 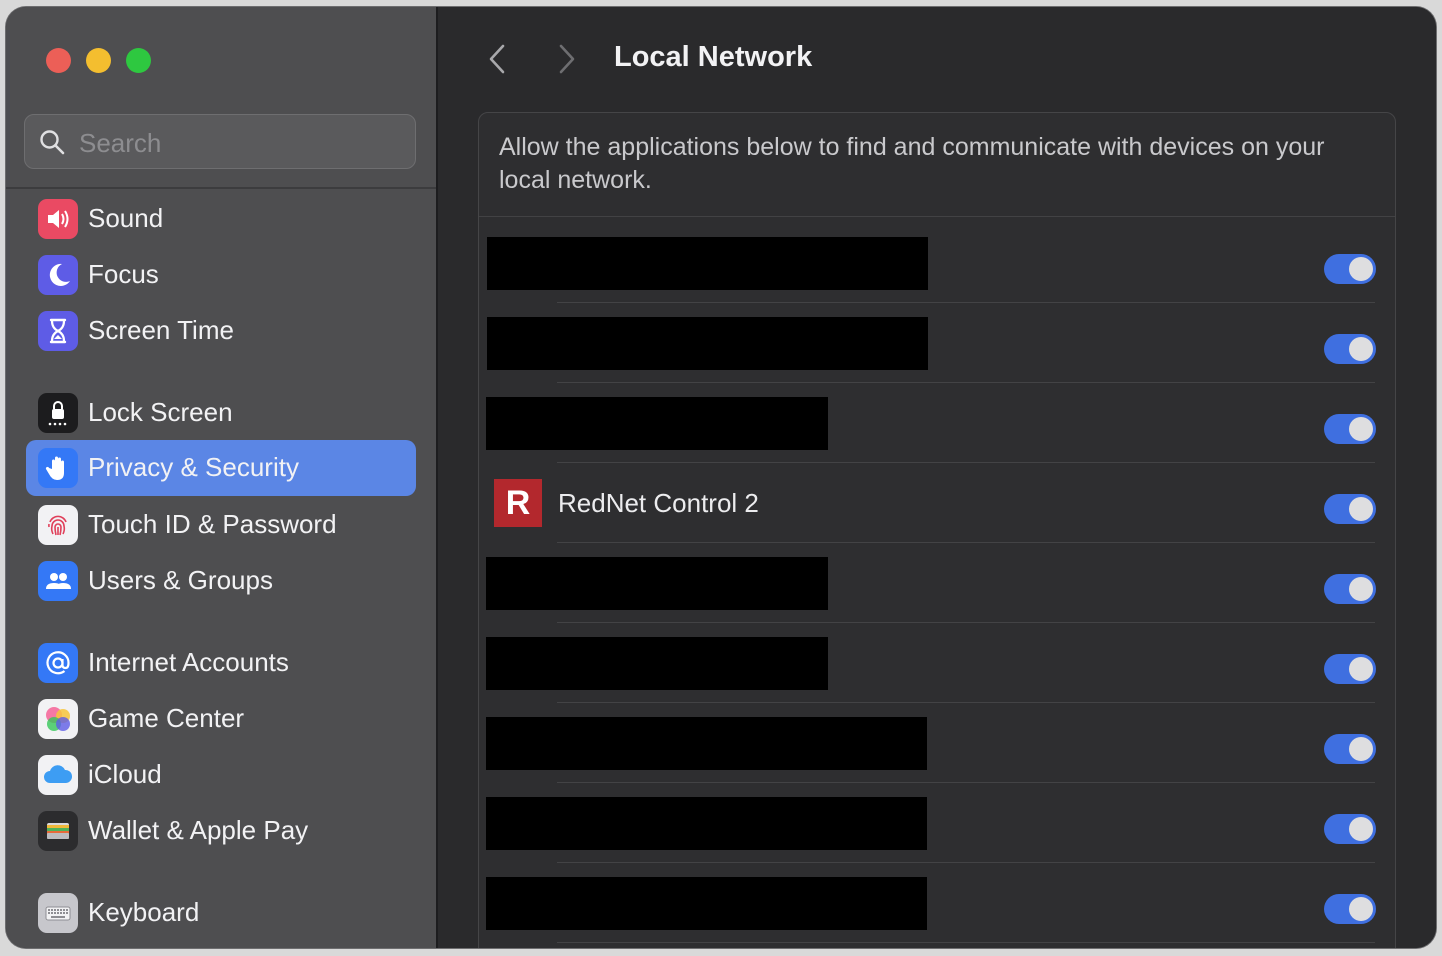 I want to click on app-row-rednet-control: R RedNet Control 2, so click(x=937, y=503).